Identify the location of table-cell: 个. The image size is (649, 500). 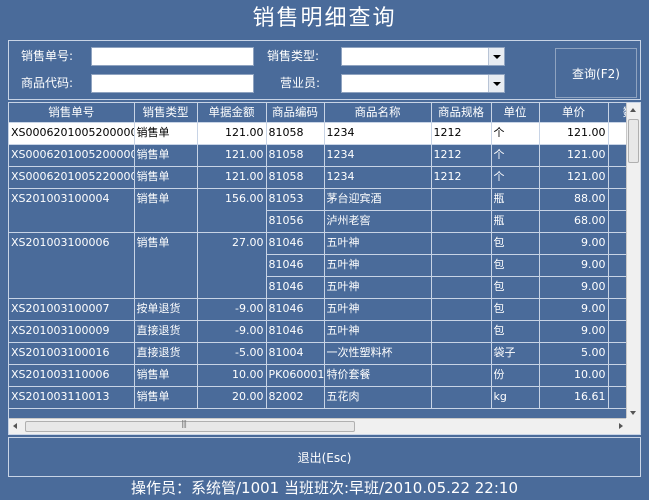
(515, 177).